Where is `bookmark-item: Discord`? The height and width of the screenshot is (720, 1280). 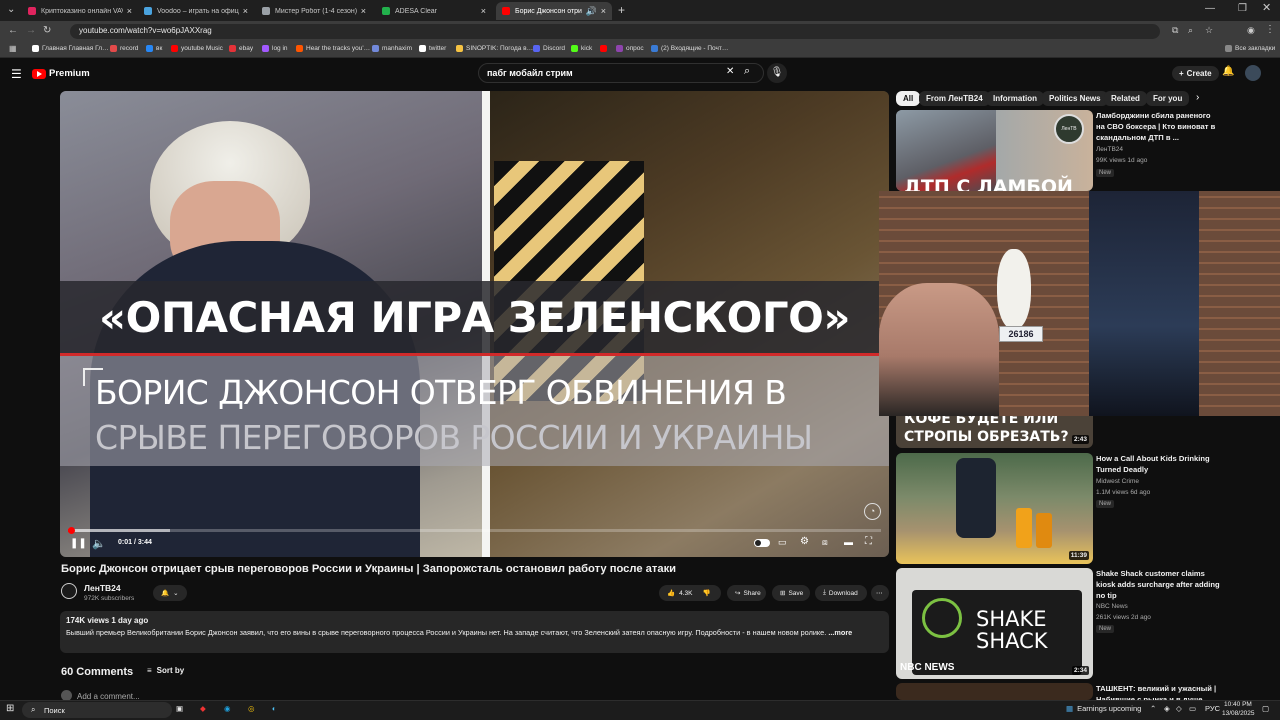
bookmark-item: Discord is located at coordinates (549, 48).